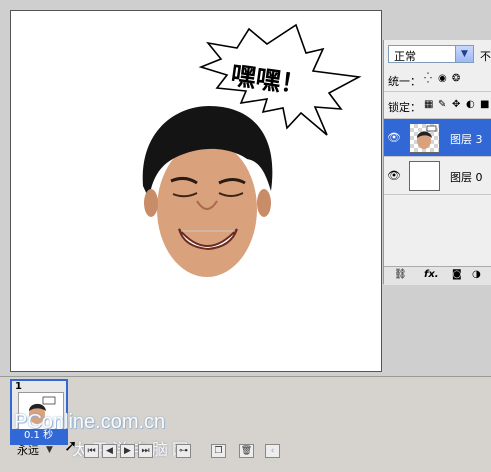 This screenshot has width=491, height=472. What do you see at coordinates (218, 451) in the screenshot?
I see `new-frame-icon: ❐` at bounding box center [218, 451].